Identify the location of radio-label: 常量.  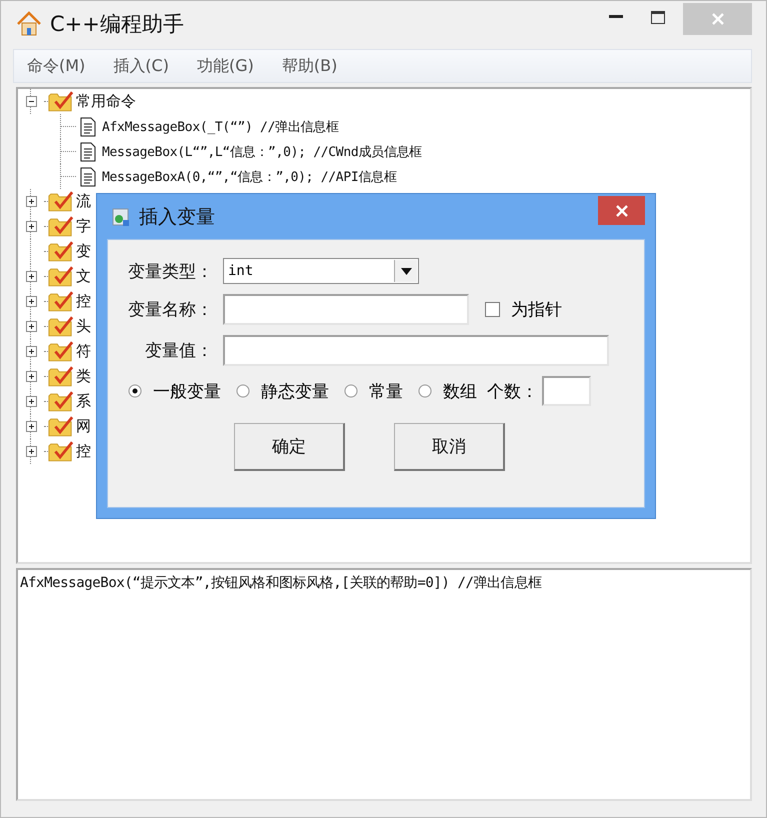
(386, 391).